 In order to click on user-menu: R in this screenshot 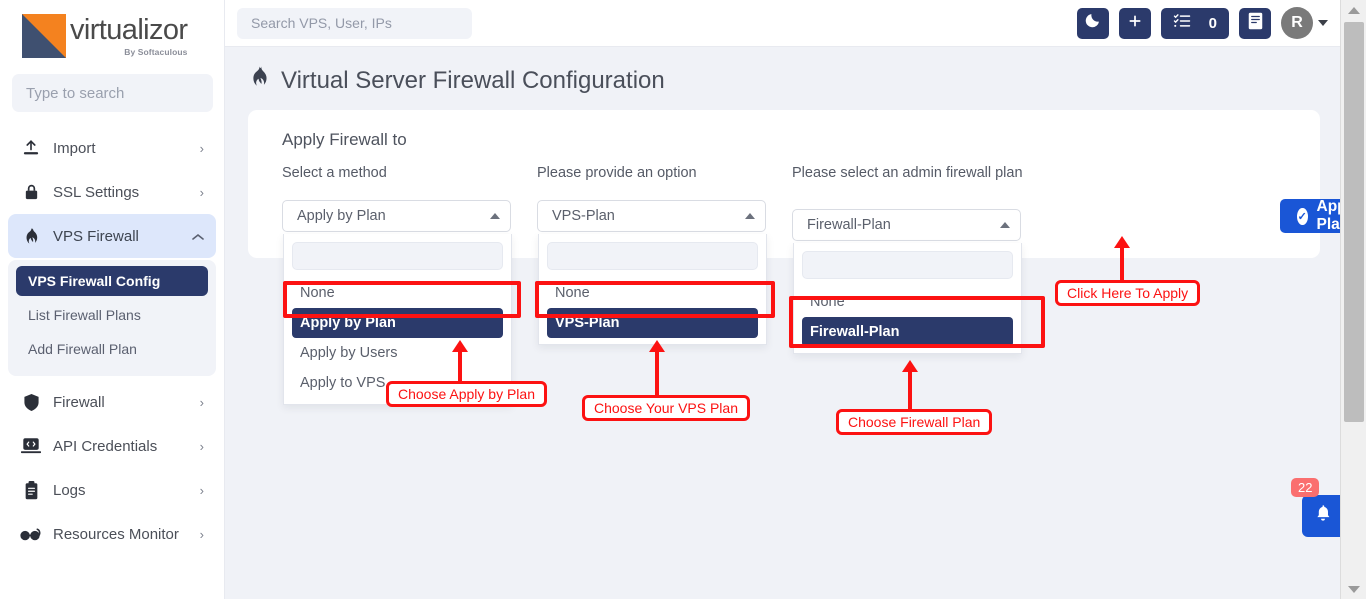, I will do `click(1304, 23)`.